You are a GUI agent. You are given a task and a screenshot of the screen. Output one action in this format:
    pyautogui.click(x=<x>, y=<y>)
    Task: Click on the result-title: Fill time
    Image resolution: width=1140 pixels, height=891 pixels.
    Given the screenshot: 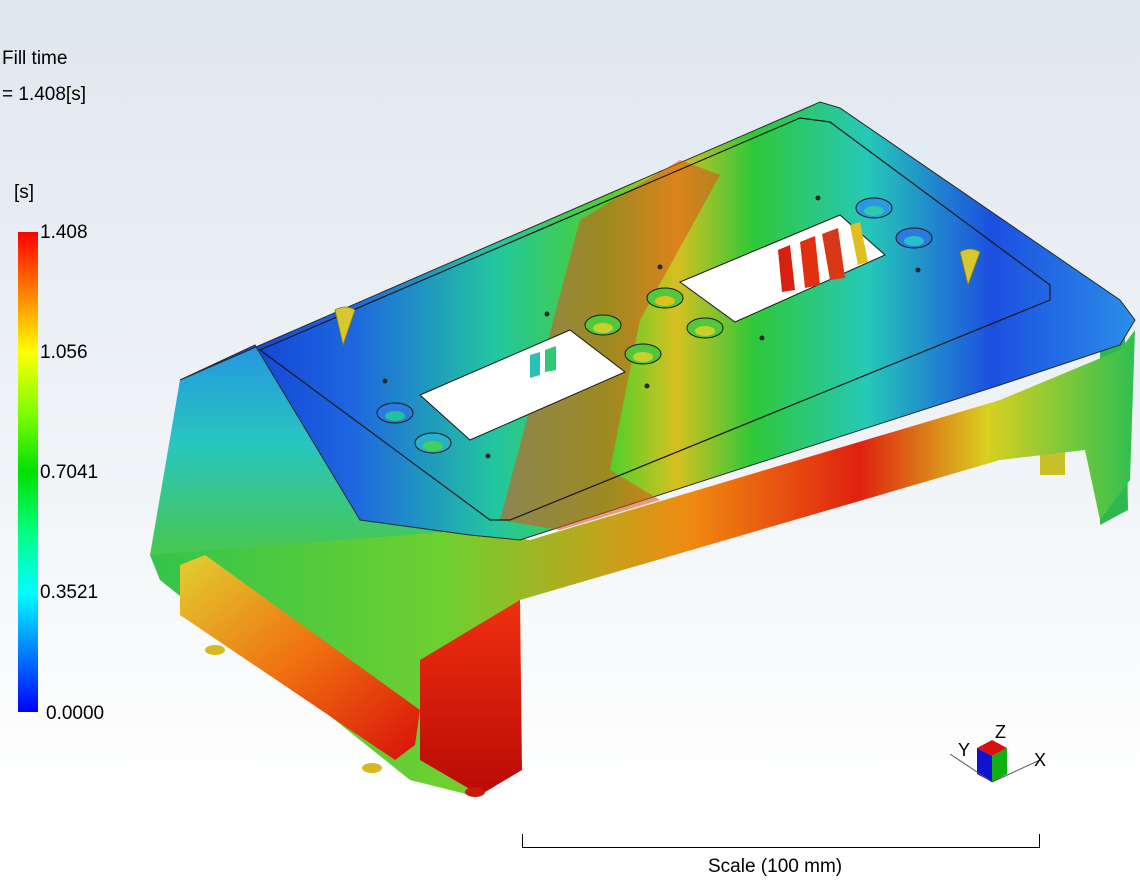 What is the action you would take?
    pyautogui.click(x=35, y=58)
    